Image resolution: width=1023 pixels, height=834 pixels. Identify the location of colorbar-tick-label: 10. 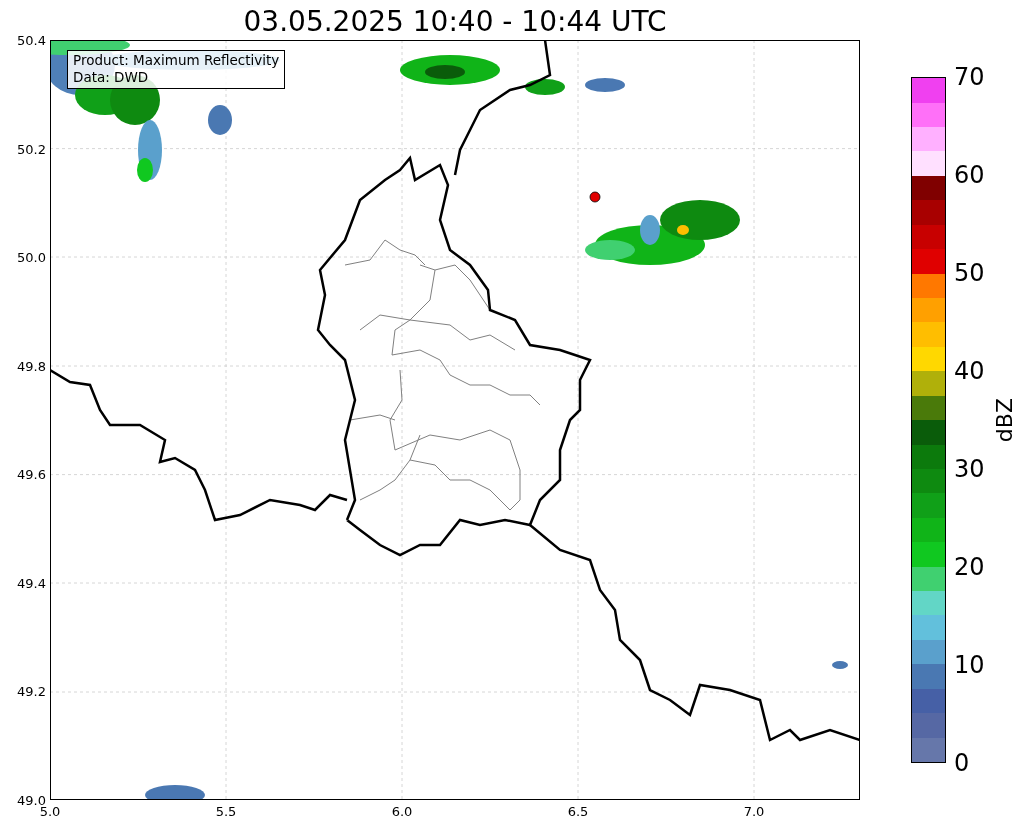
(969, 665).